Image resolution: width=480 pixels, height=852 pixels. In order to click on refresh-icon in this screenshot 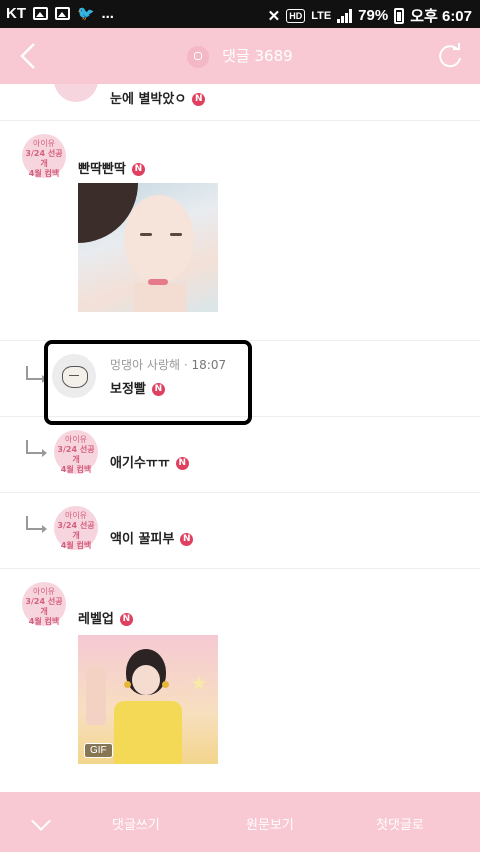, I will do `click(450, 56)`.